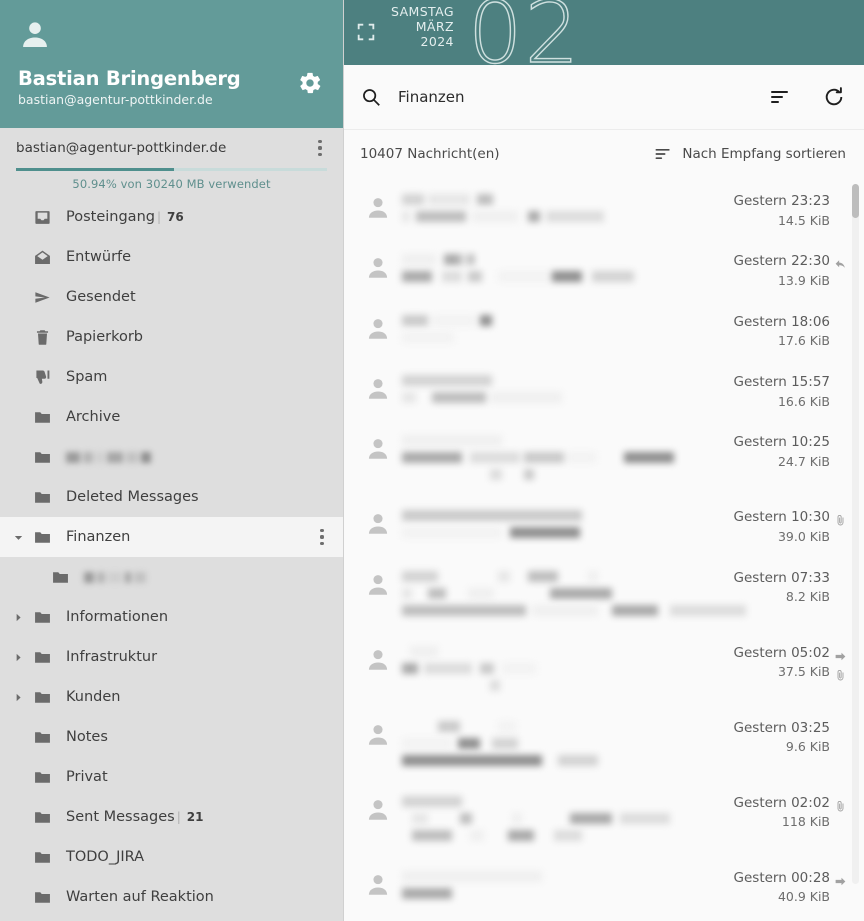  I want to click on message-row: Gestern 07:33 8.2 KiB, so click(604, 592).